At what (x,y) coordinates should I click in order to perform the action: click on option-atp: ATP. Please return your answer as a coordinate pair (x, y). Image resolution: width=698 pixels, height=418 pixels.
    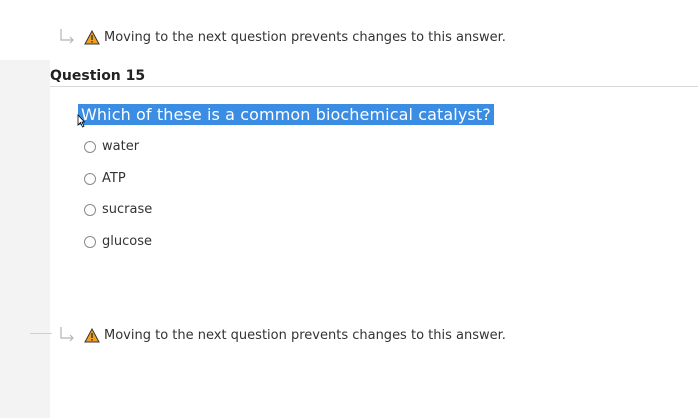
    Looking at the image, I should click on (105, 178).